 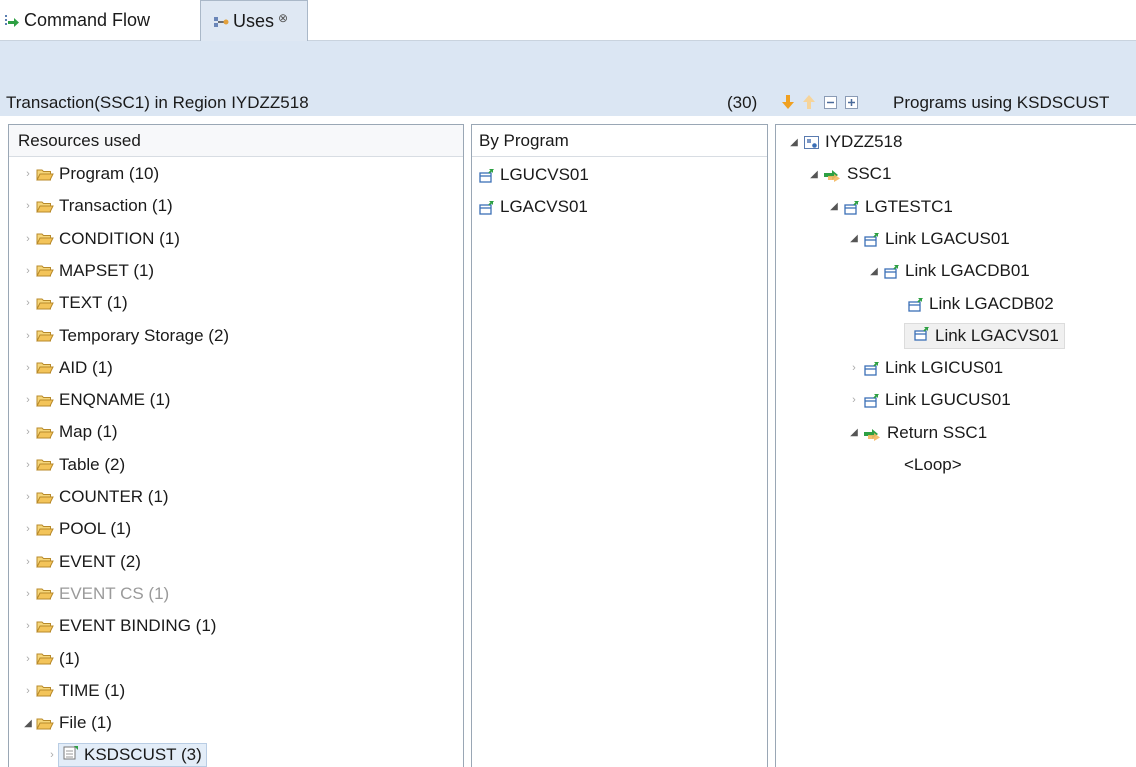 I want to click on program-list-item: LGUCVS01, so click(x=534, y=175).